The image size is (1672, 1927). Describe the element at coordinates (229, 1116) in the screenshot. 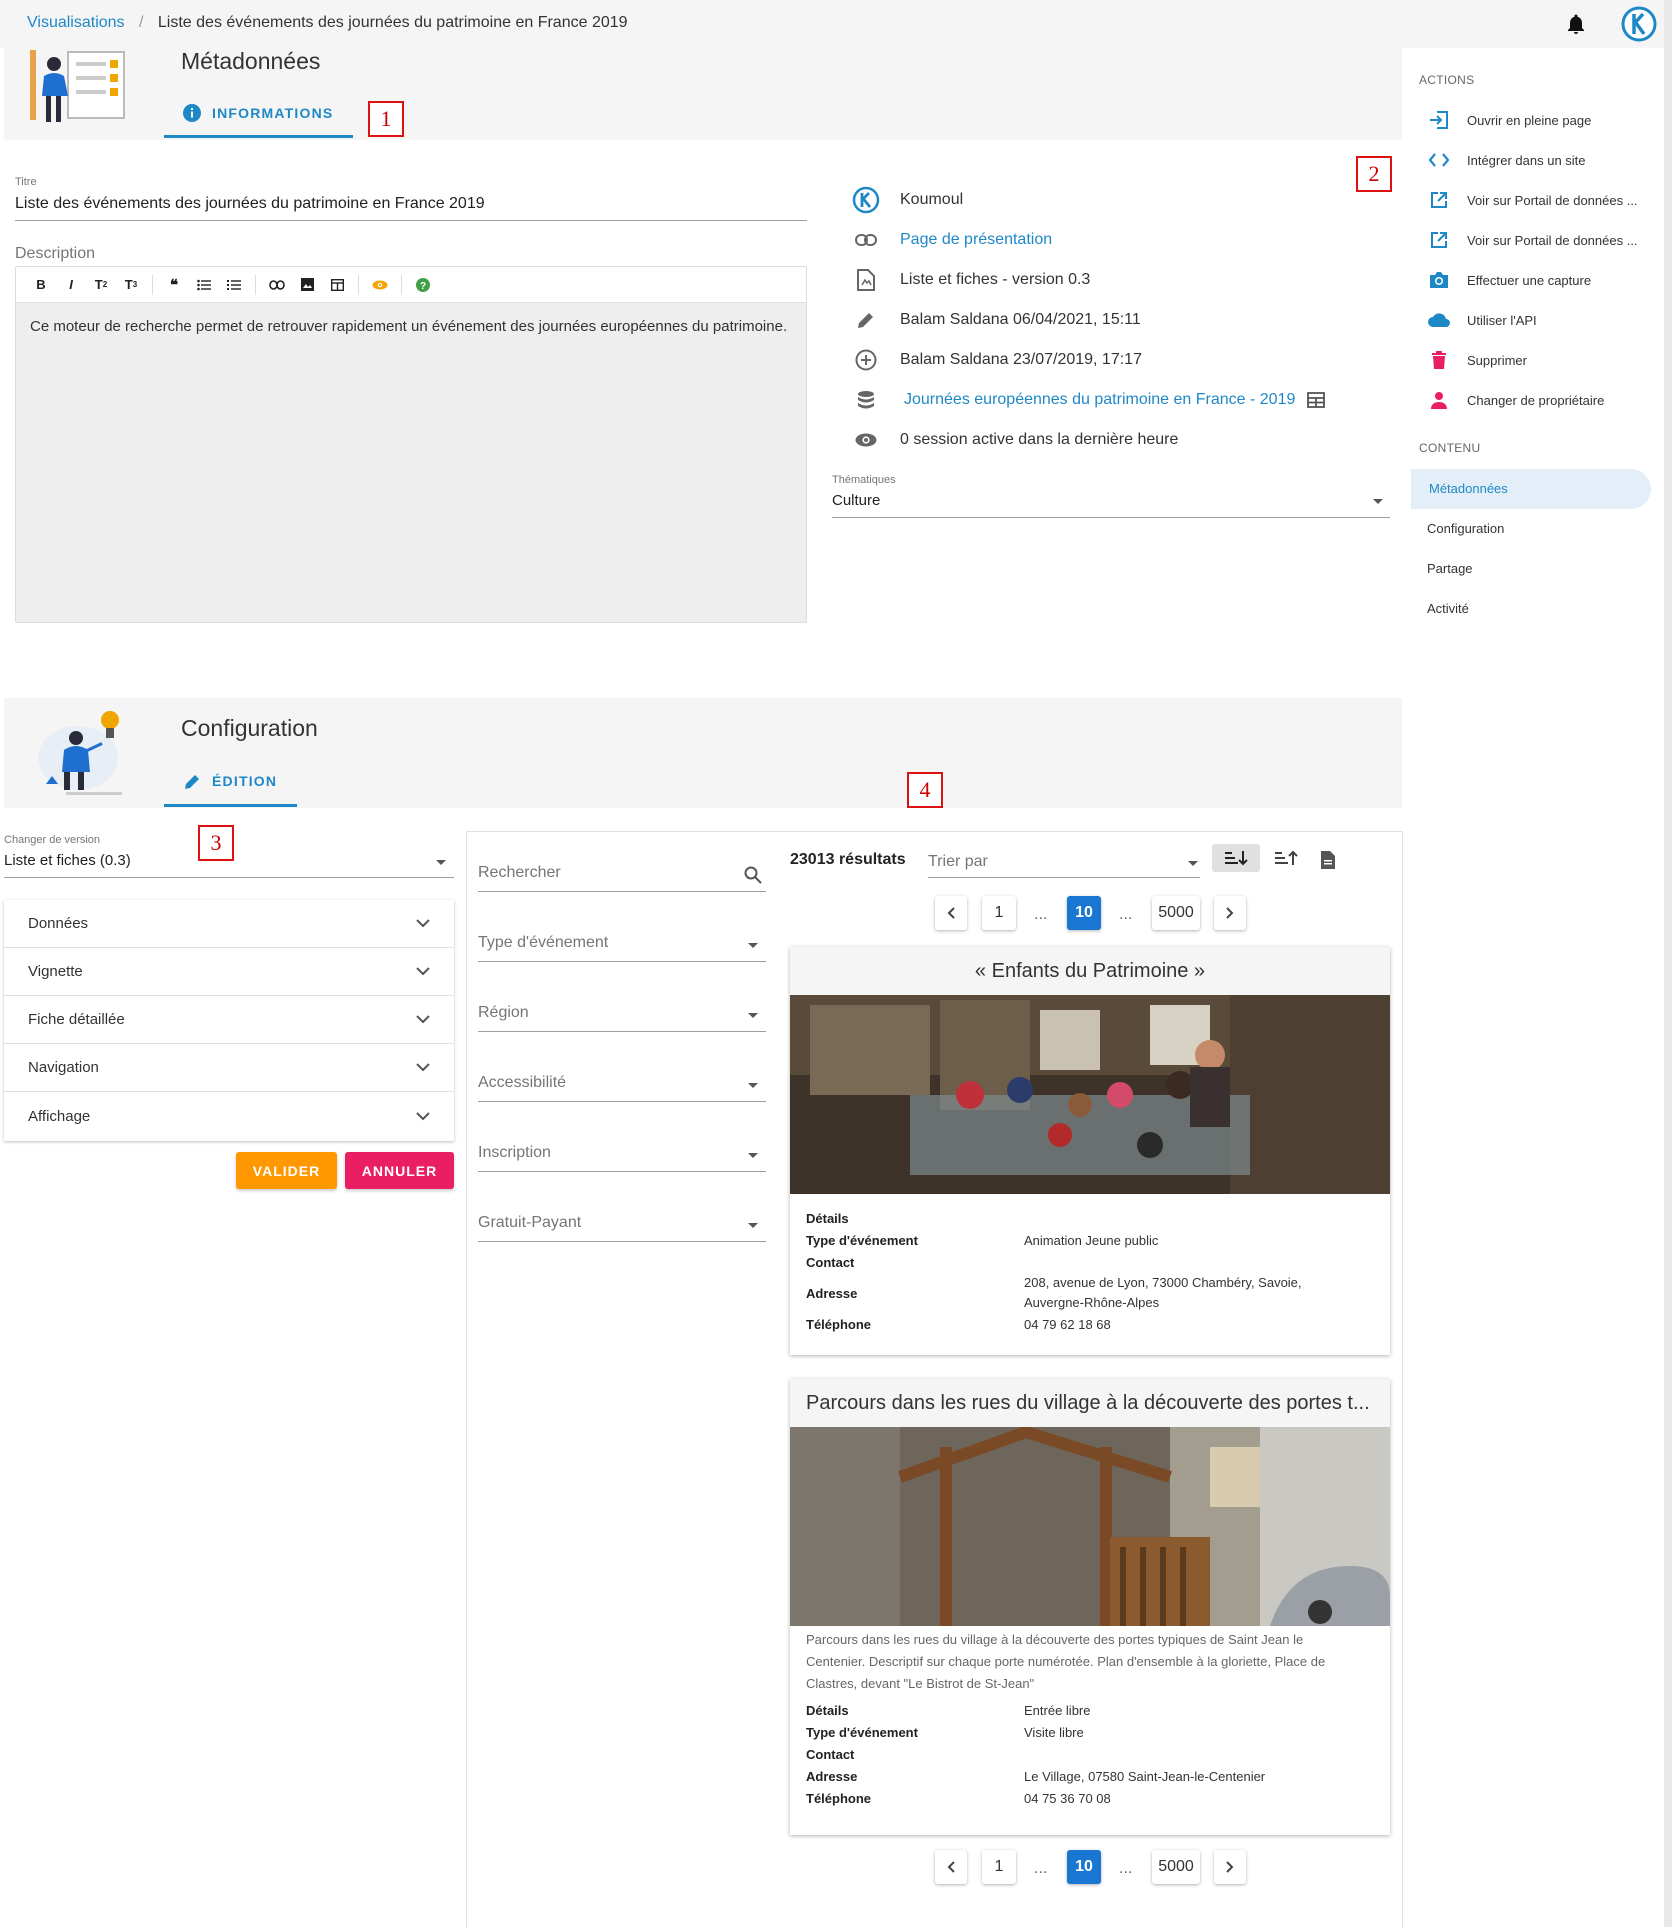

I see `accordion-affichage: Affichage` at that location.